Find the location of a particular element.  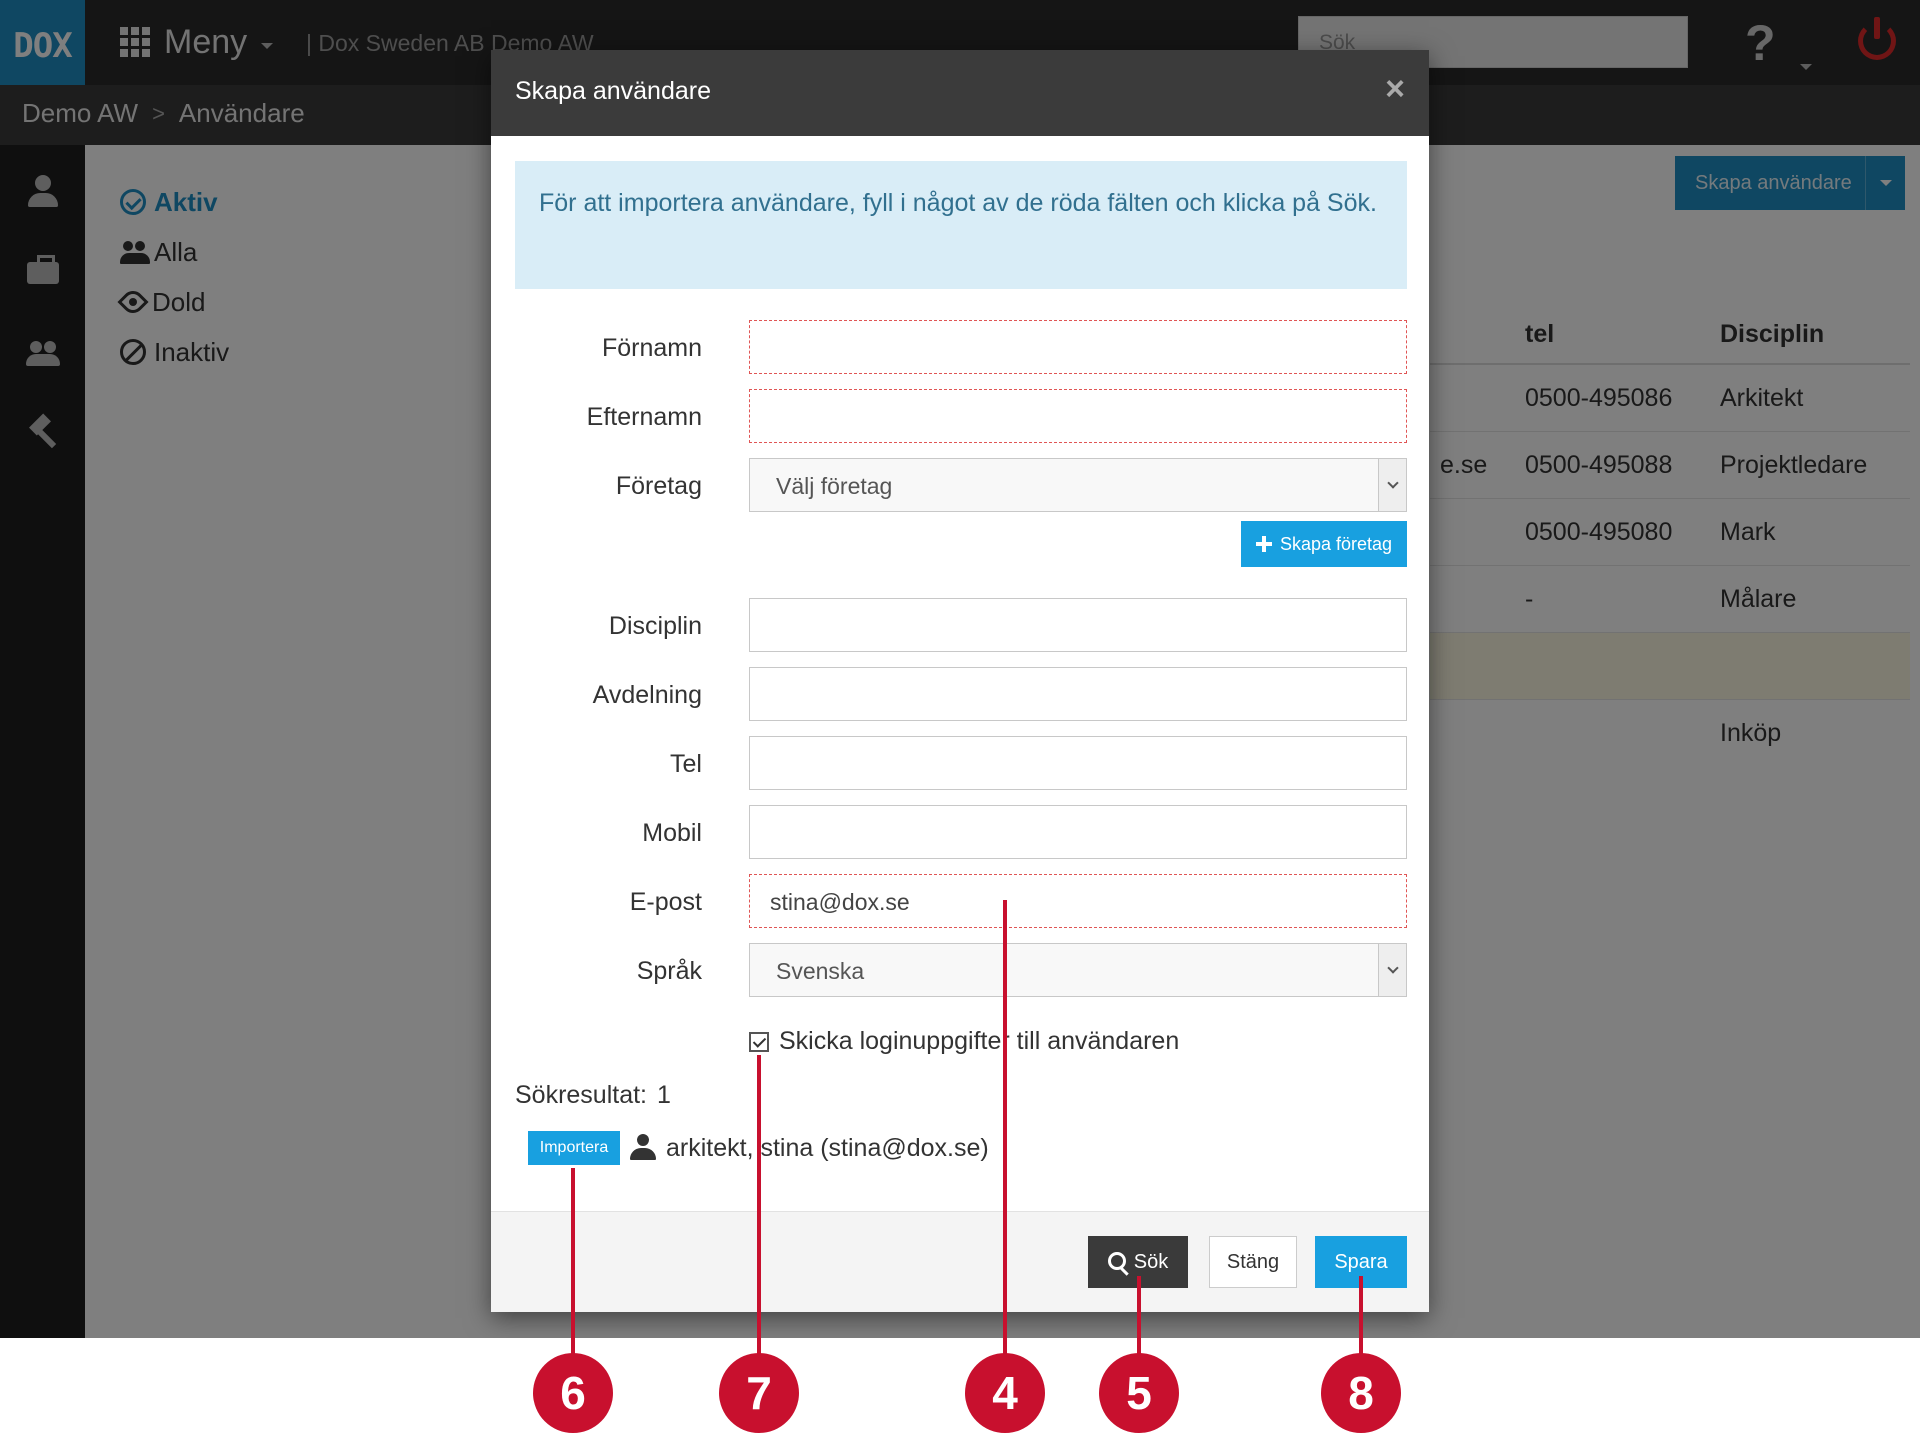

user-icon is located at coordinates (643, 1148).